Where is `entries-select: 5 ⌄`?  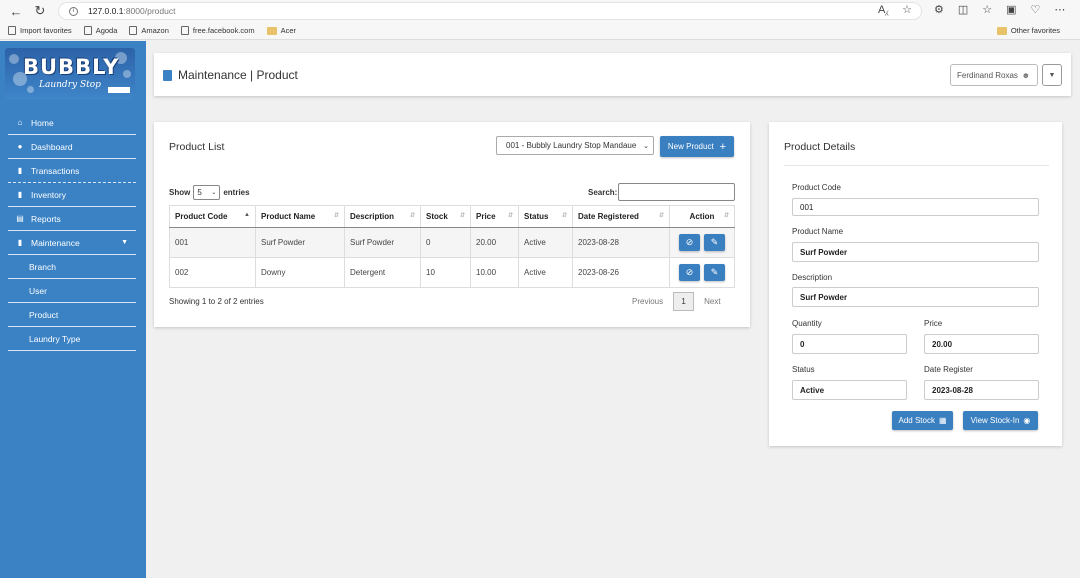 entries-select: 5 ⌄ is located at coordinates (207, 192).